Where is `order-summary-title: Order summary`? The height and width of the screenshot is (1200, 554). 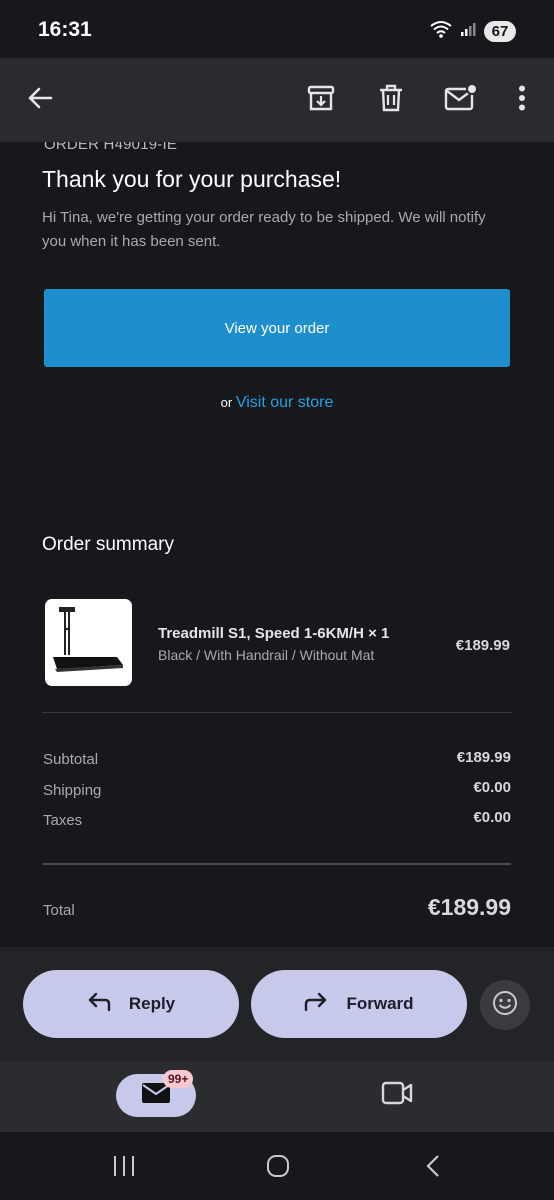
order-summary-title: Order summary is located at coordinates (108, 544).